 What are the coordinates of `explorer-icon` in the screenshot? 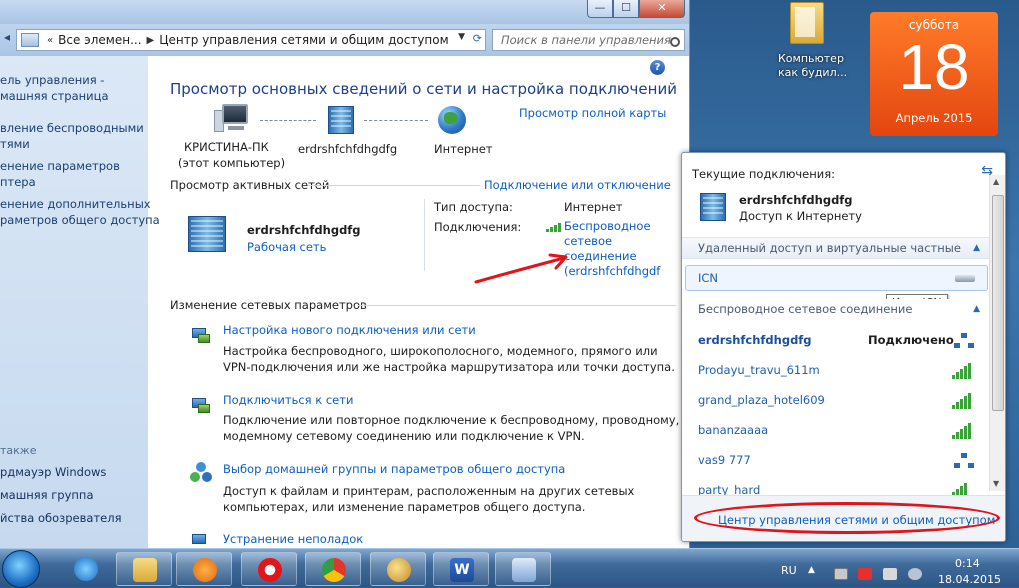 It's located at (145, 570).